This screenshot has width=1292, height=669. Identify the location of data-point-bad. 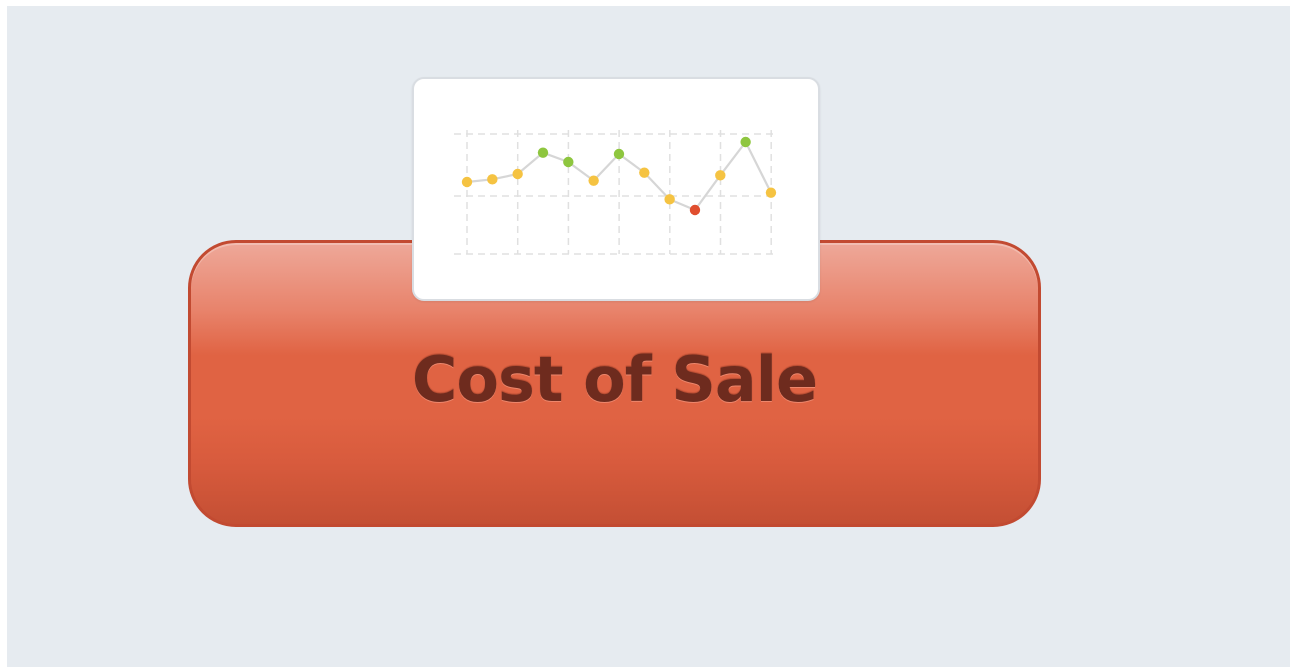
(695, 210).